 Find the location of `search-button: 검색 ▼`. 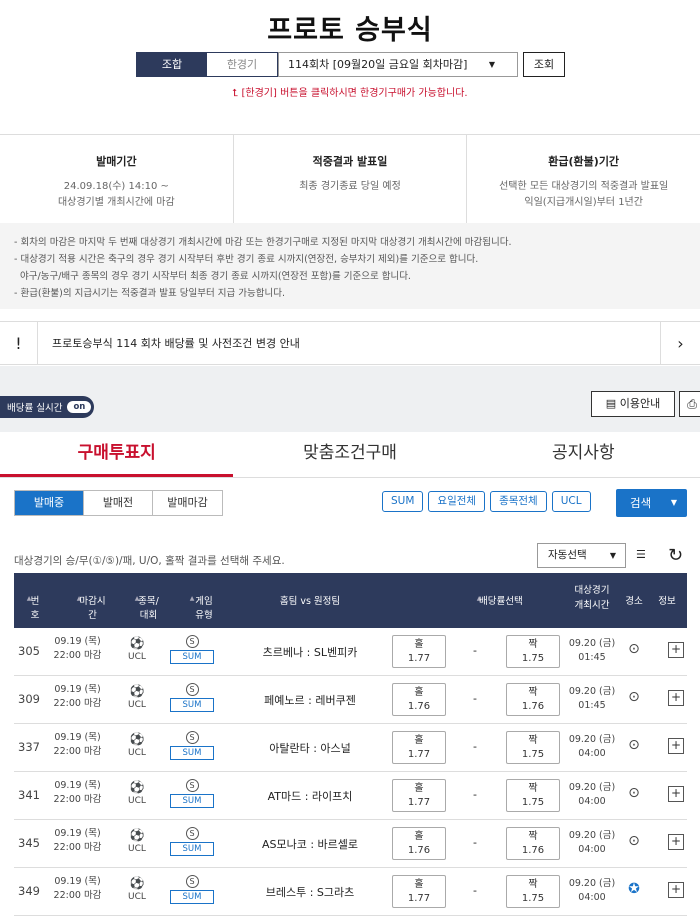

search-button: 검색 ▼ is located at coordinates (651, 503).